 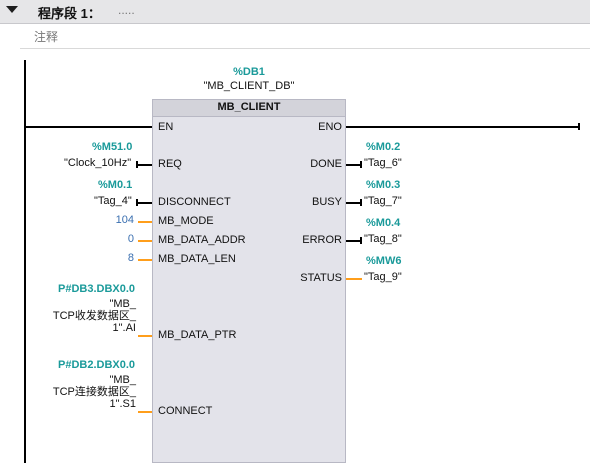 I want to click on comment-field: 注释, so click(x=46, y=36).